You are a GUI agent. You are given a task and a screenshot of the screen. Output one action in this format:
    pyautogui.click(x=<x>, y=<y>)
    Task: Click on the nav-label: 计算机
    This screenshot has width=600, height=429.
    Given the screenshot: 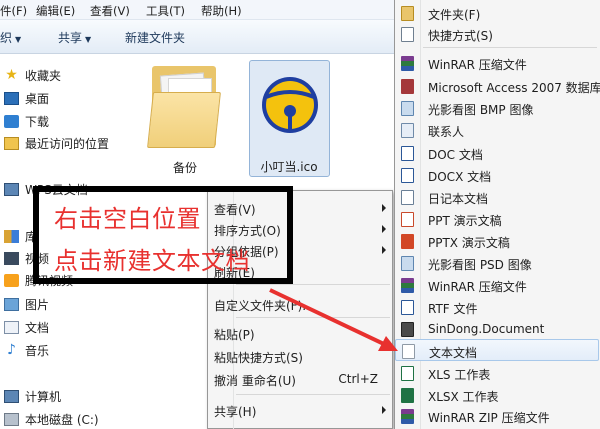 What is the action you would take?
    pyautogui.click(x=43, y=396)
    